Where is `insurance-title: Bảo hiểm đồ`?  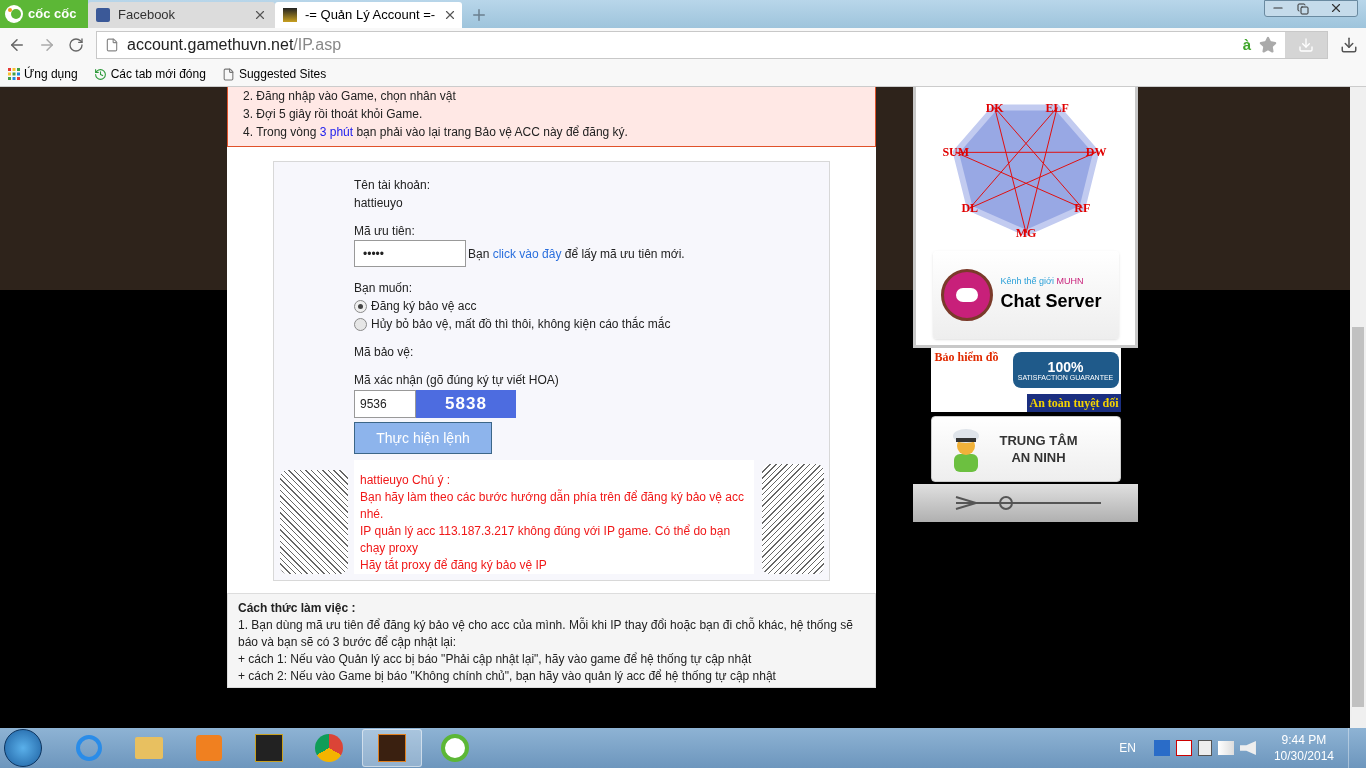
insurance-title: Bảo hiểm đồ is located at coordinates (966, 357).